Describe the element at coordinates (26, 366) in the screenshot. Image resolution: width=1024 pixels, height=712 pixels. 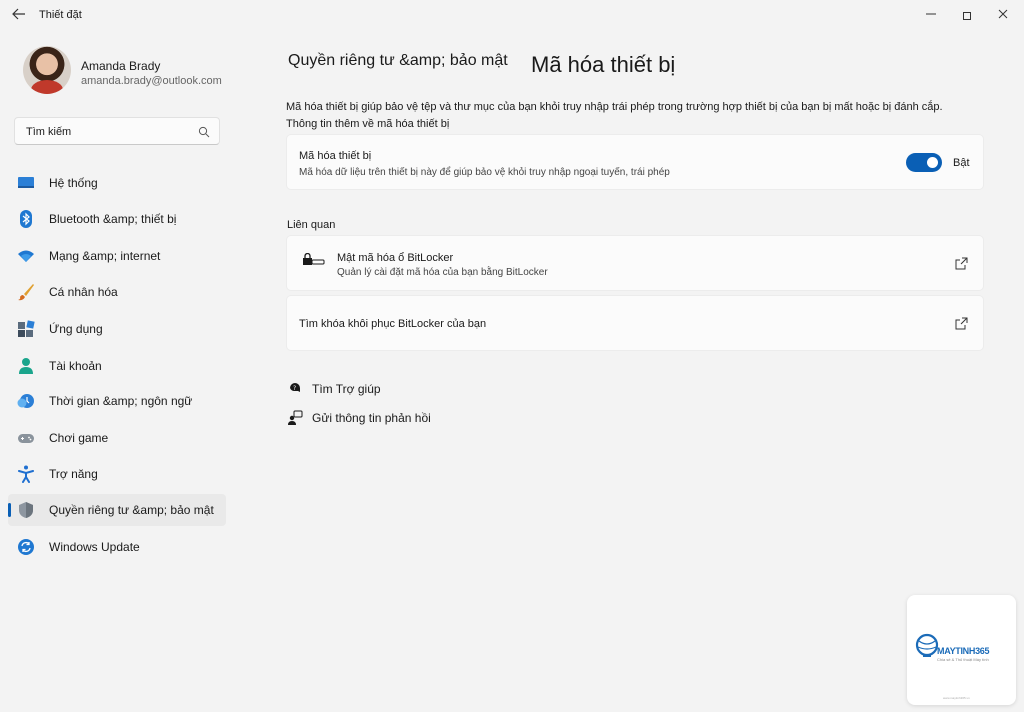
I see `account-icon` at that location.